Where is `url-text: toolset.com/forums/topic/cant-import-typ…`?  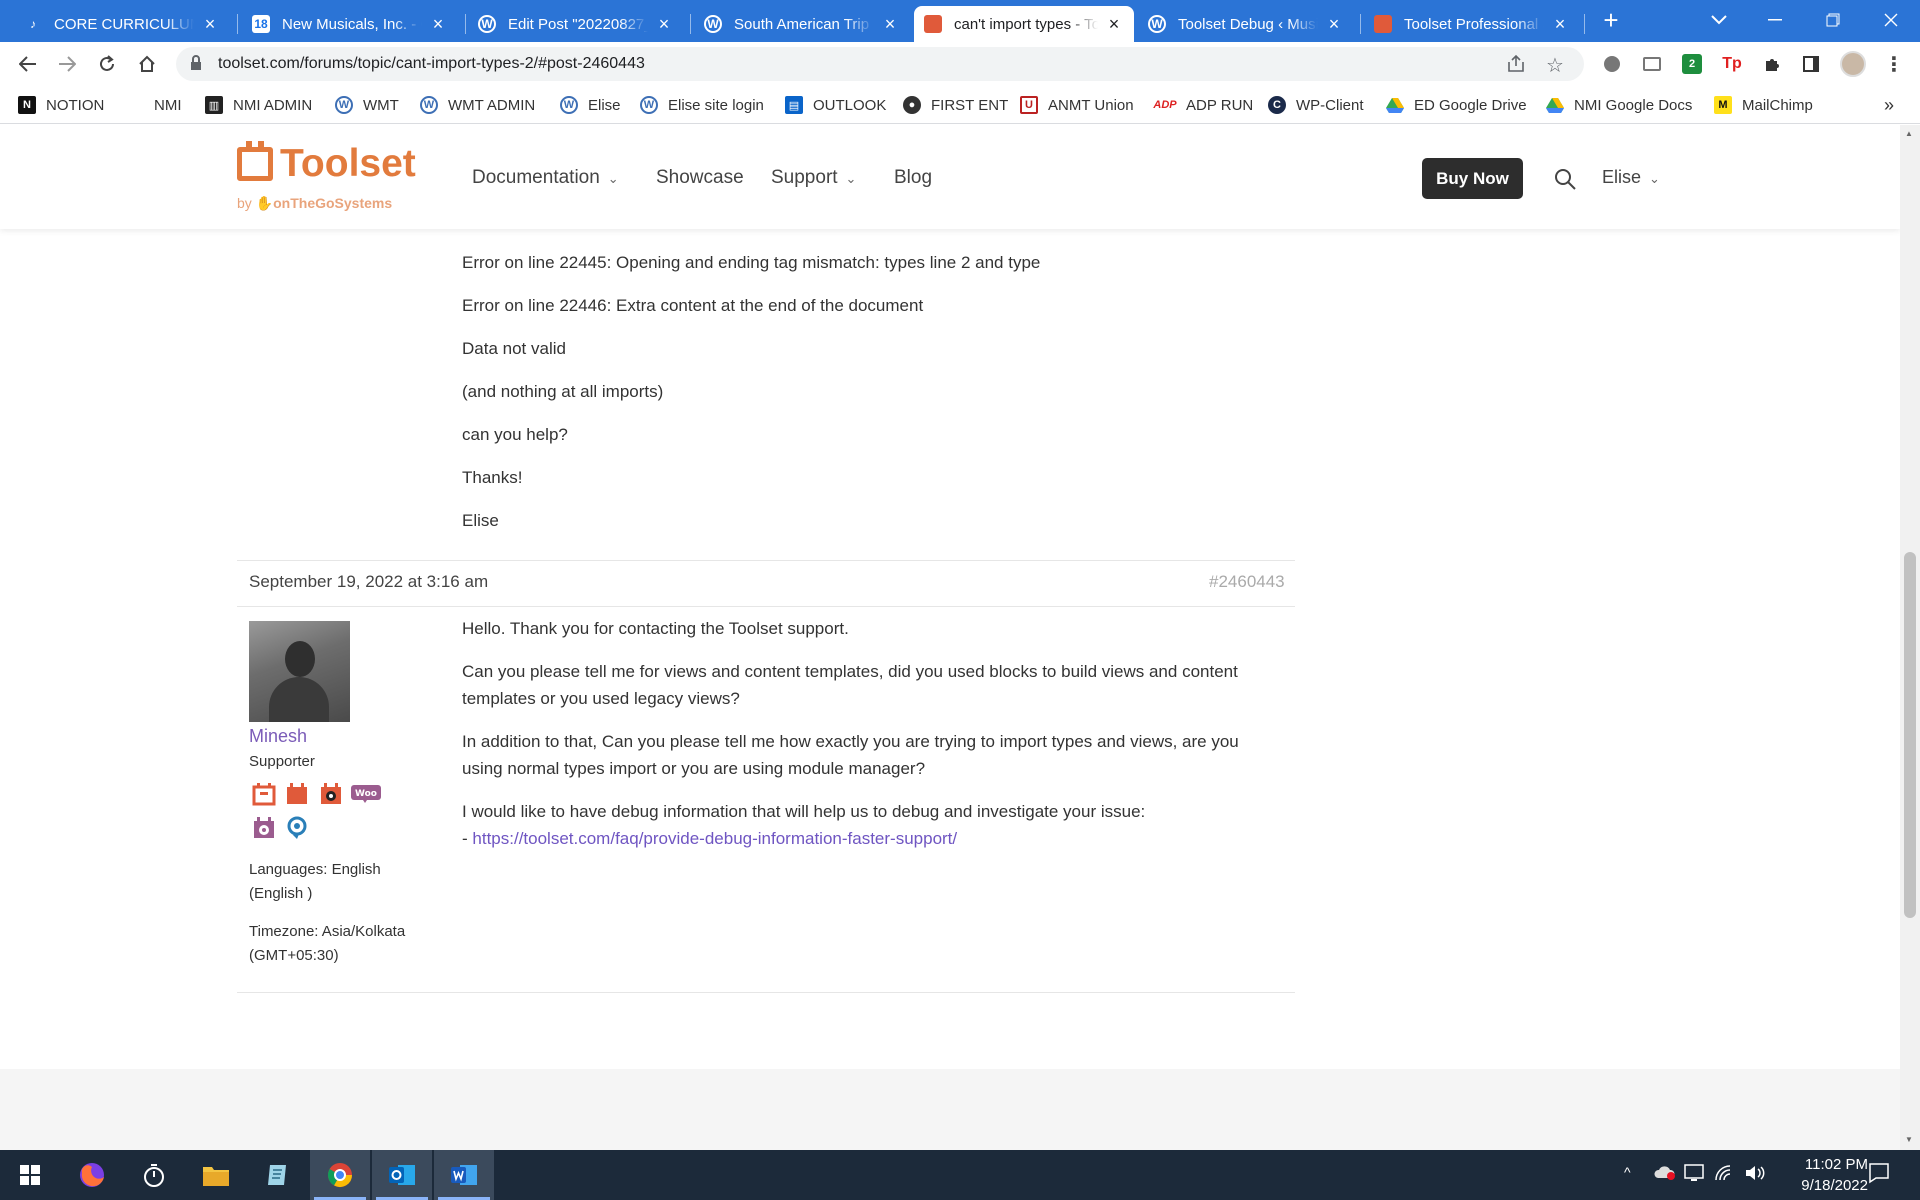 url-text: toolset.com/forums/topic/cant-import-typ… is located at coordinates (431, 64).